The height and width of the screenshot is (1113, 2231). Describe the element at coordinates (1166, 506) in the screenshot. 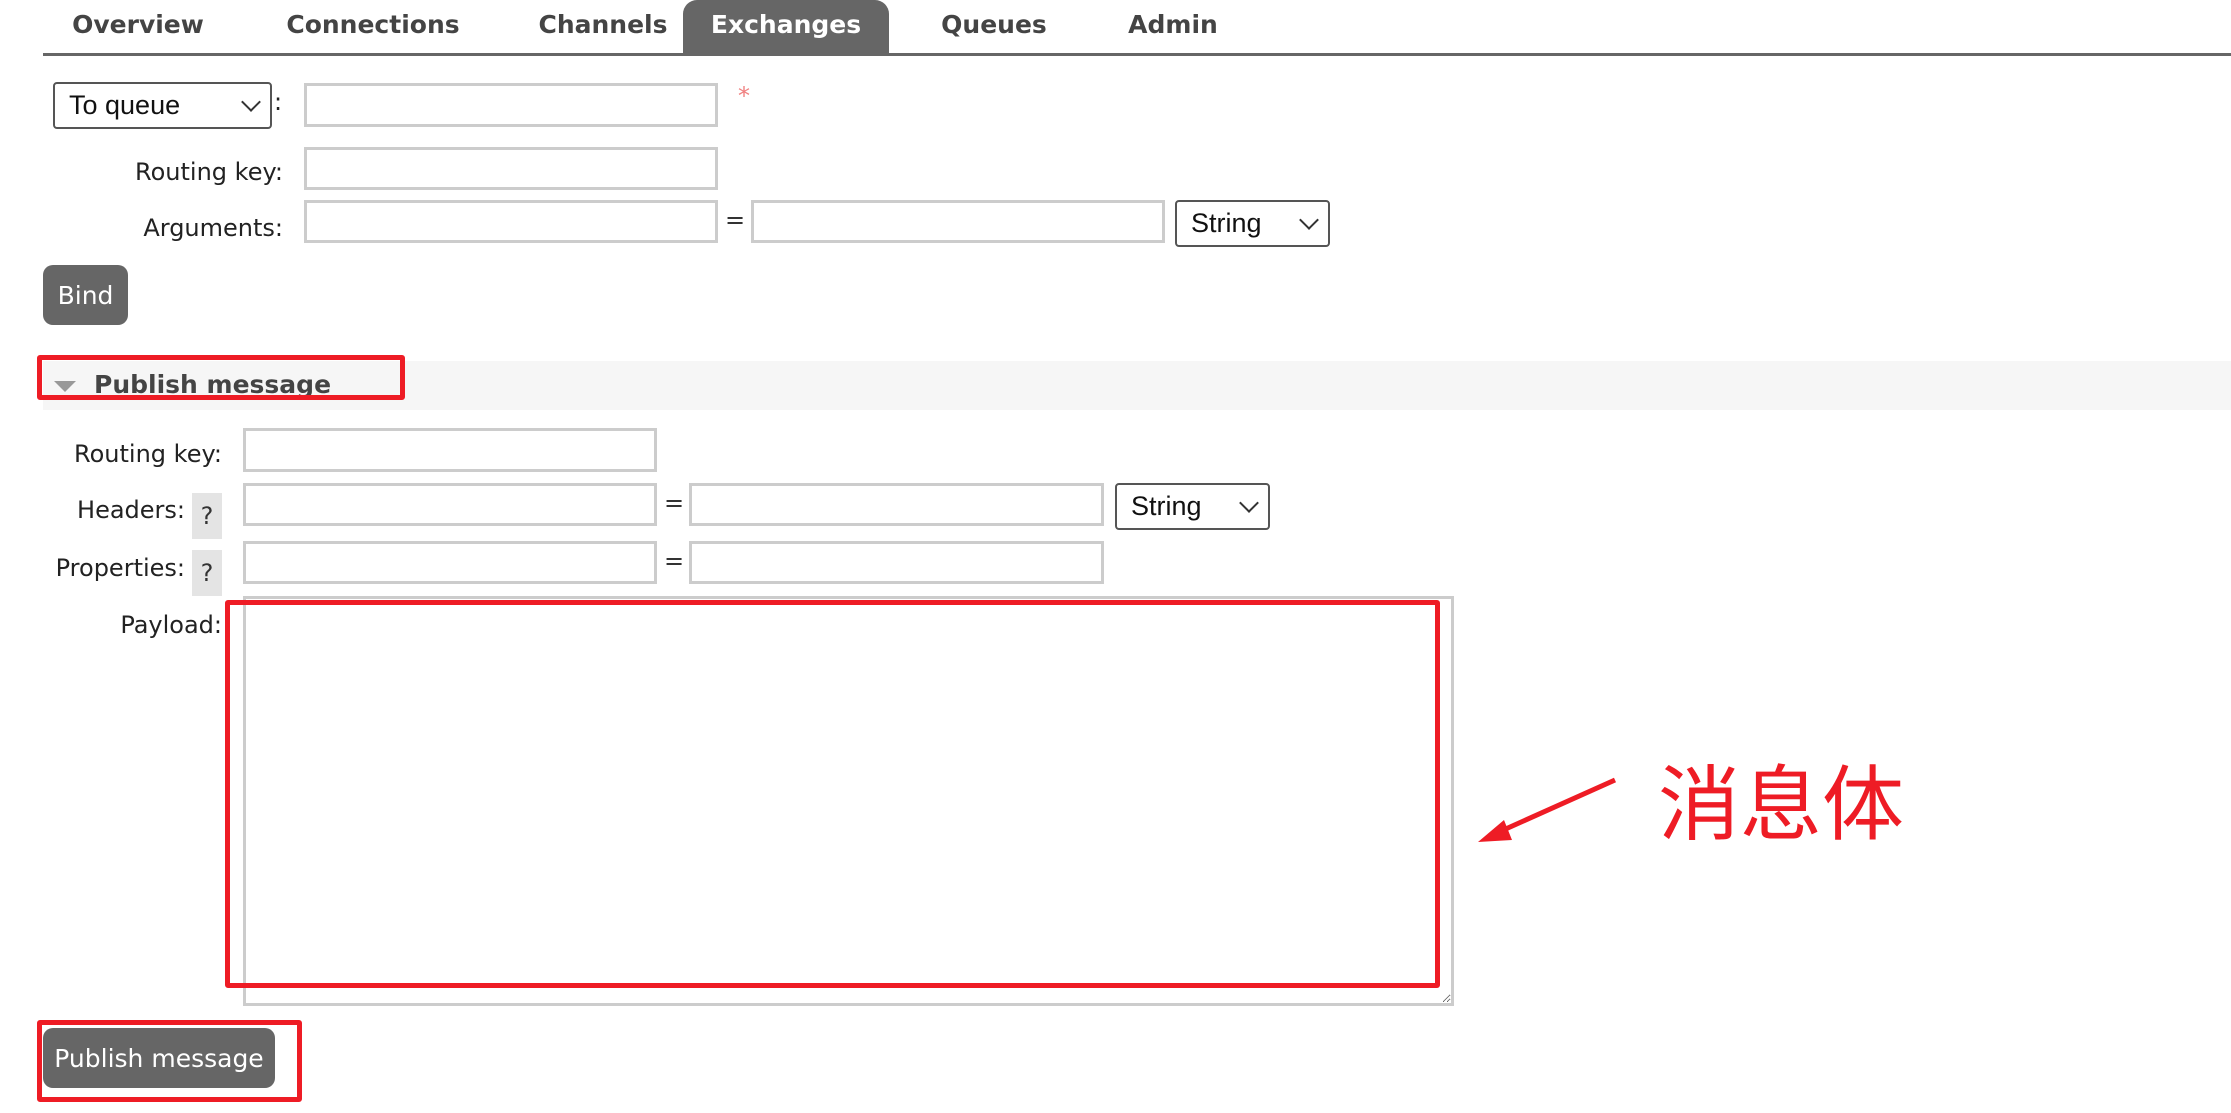

I see `header-type-value: String` at that location.